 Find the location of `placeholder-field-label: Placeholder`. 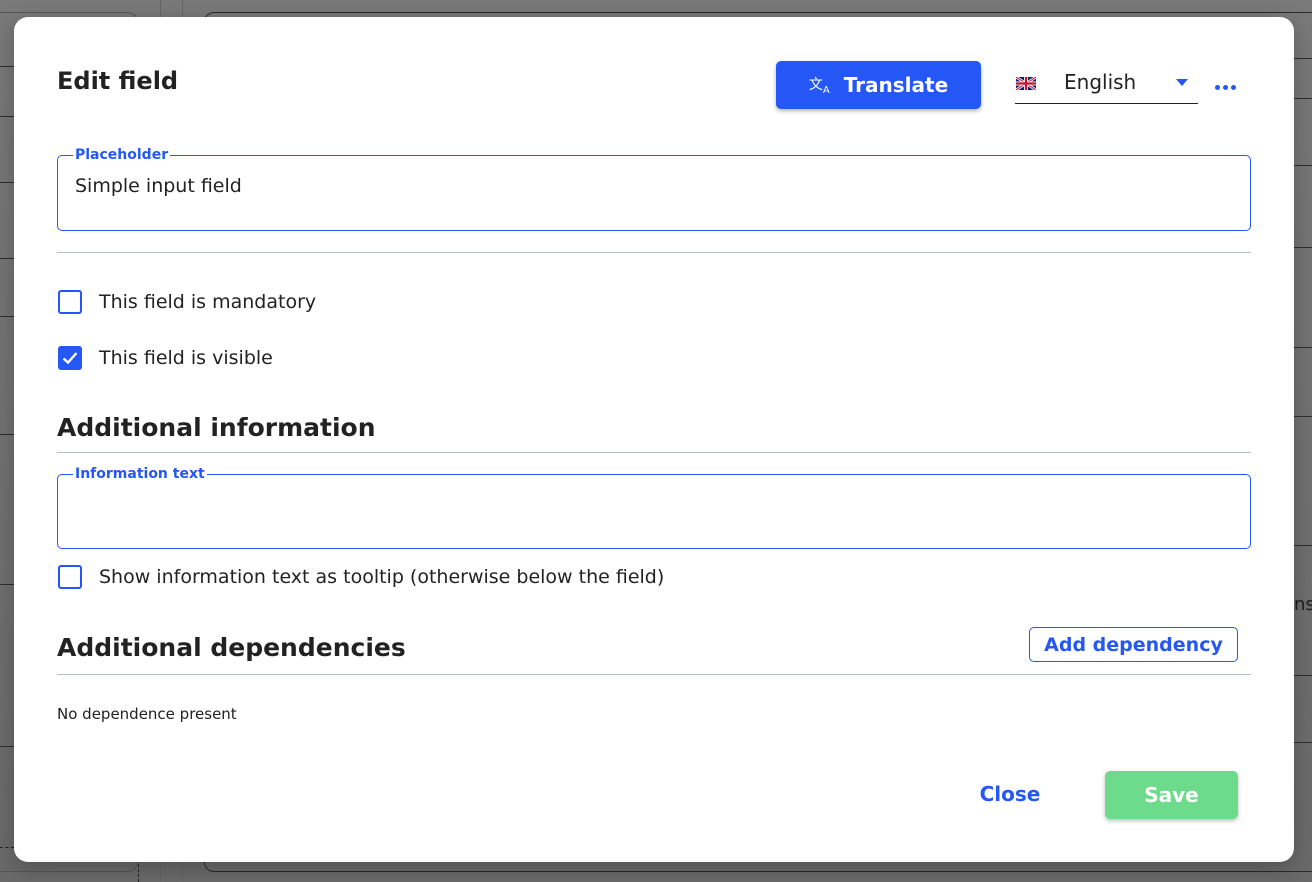

placeholder-field-label: Placeholder is located at coordinates (122, 155).